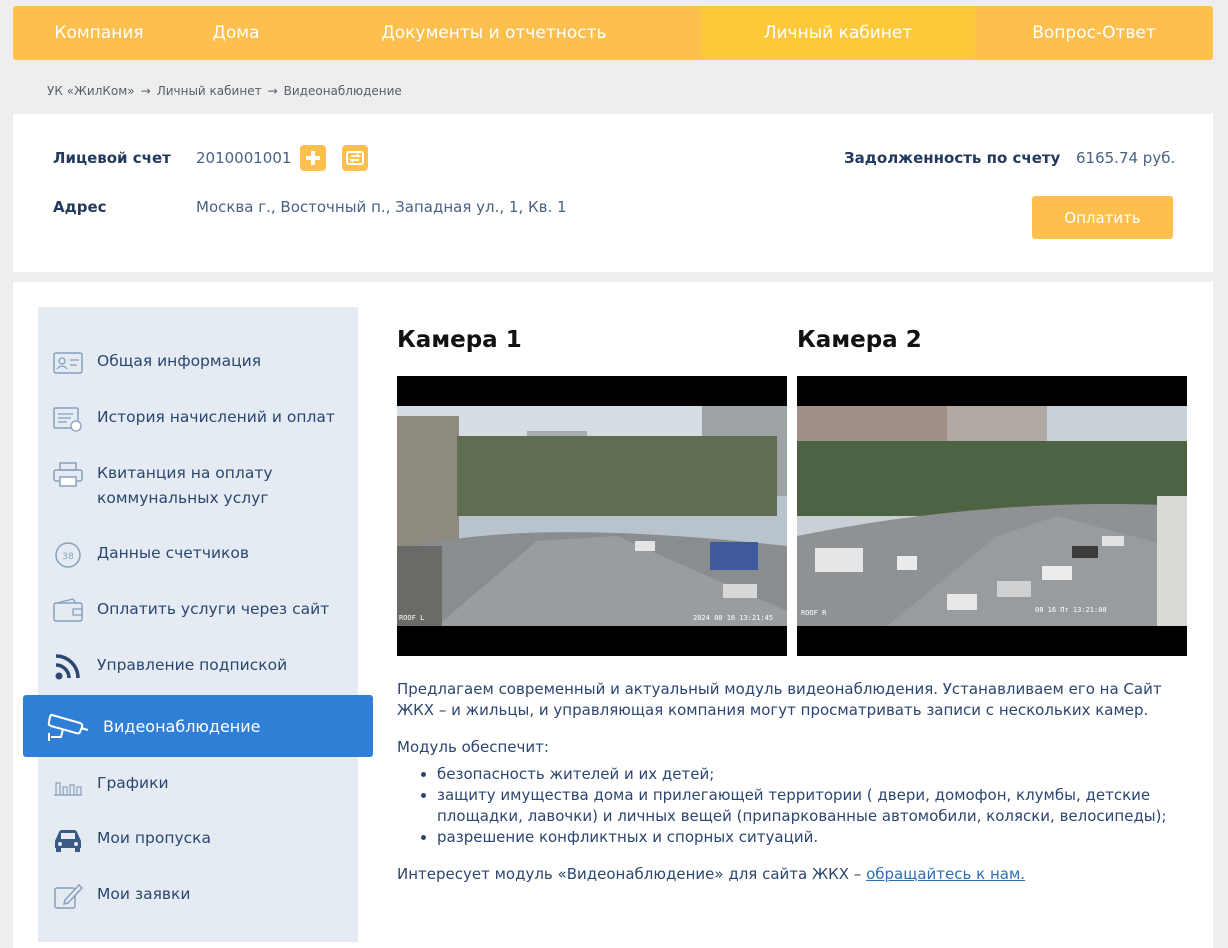 The height and width of the screenshot is (948, 1228). Describe the element at coordinates (733, 618) in the screenshot. I see `camera-1-timestamp: 2024 08 16 13:21:45` at that location.